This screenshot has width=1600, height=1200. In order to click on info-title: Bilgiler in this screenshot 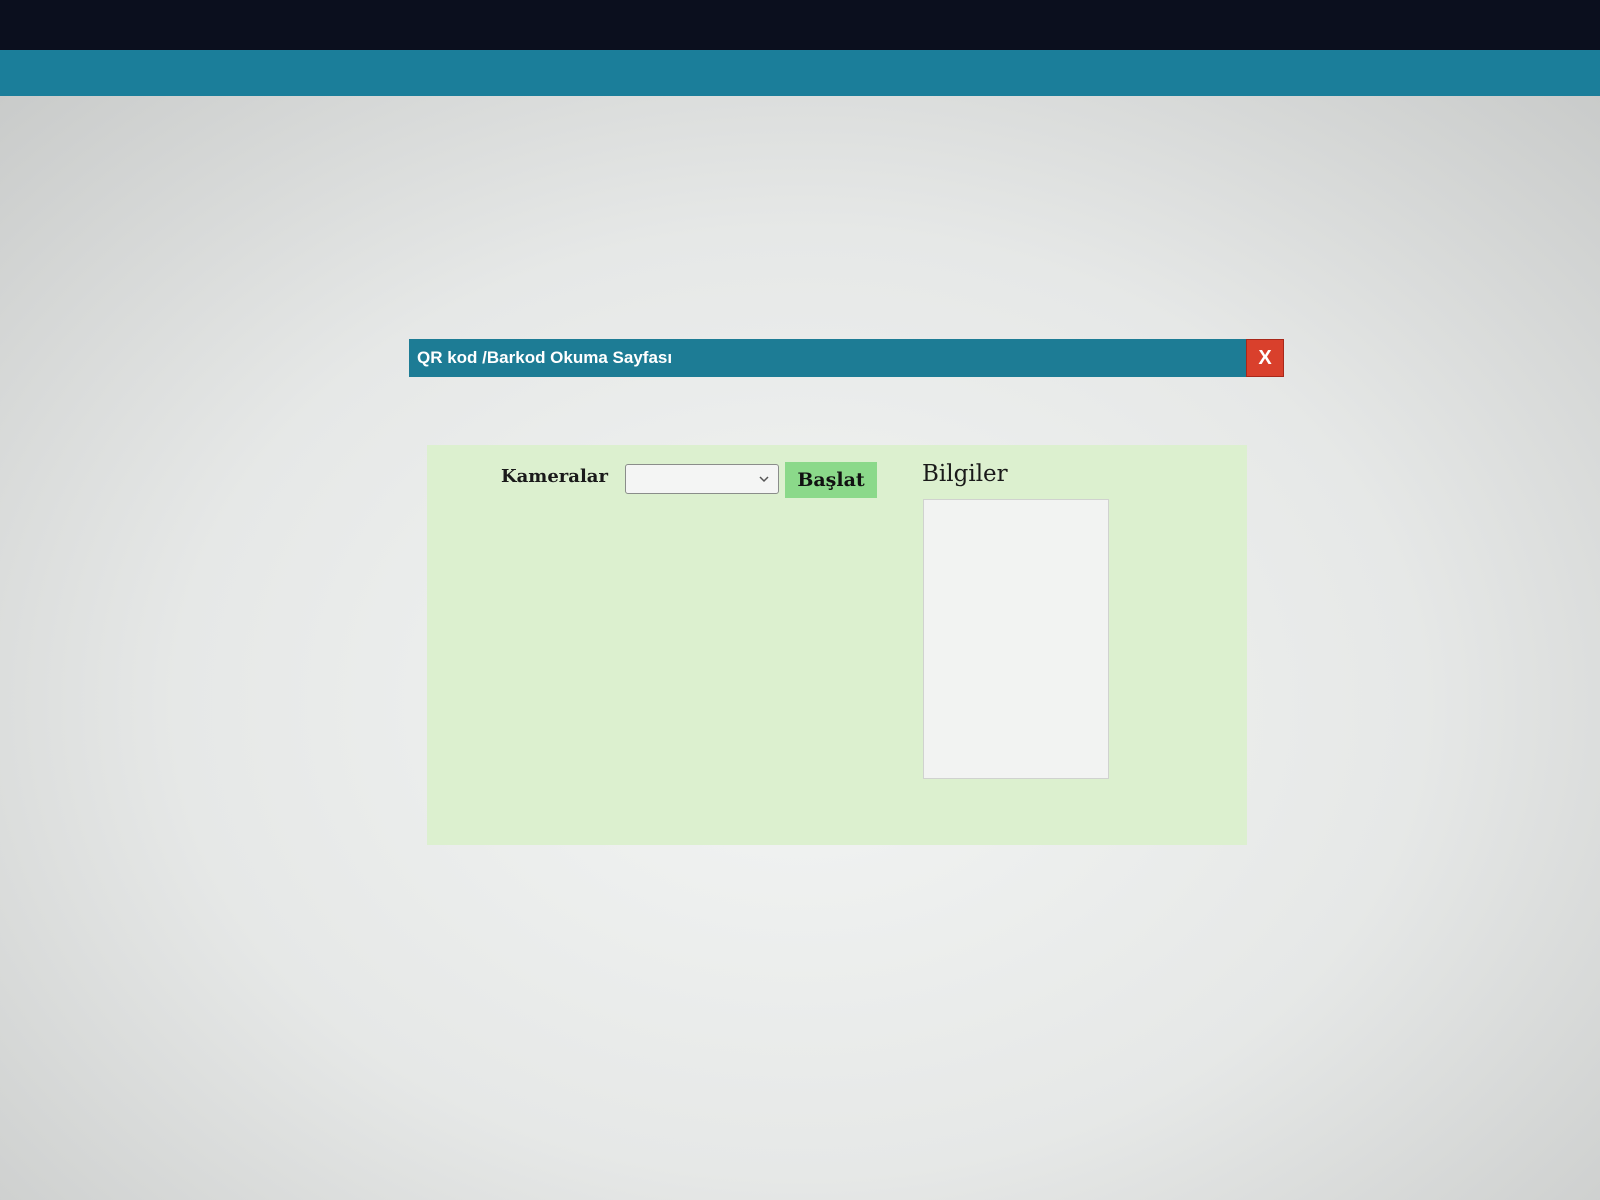, I will do `click(965, 474)`.